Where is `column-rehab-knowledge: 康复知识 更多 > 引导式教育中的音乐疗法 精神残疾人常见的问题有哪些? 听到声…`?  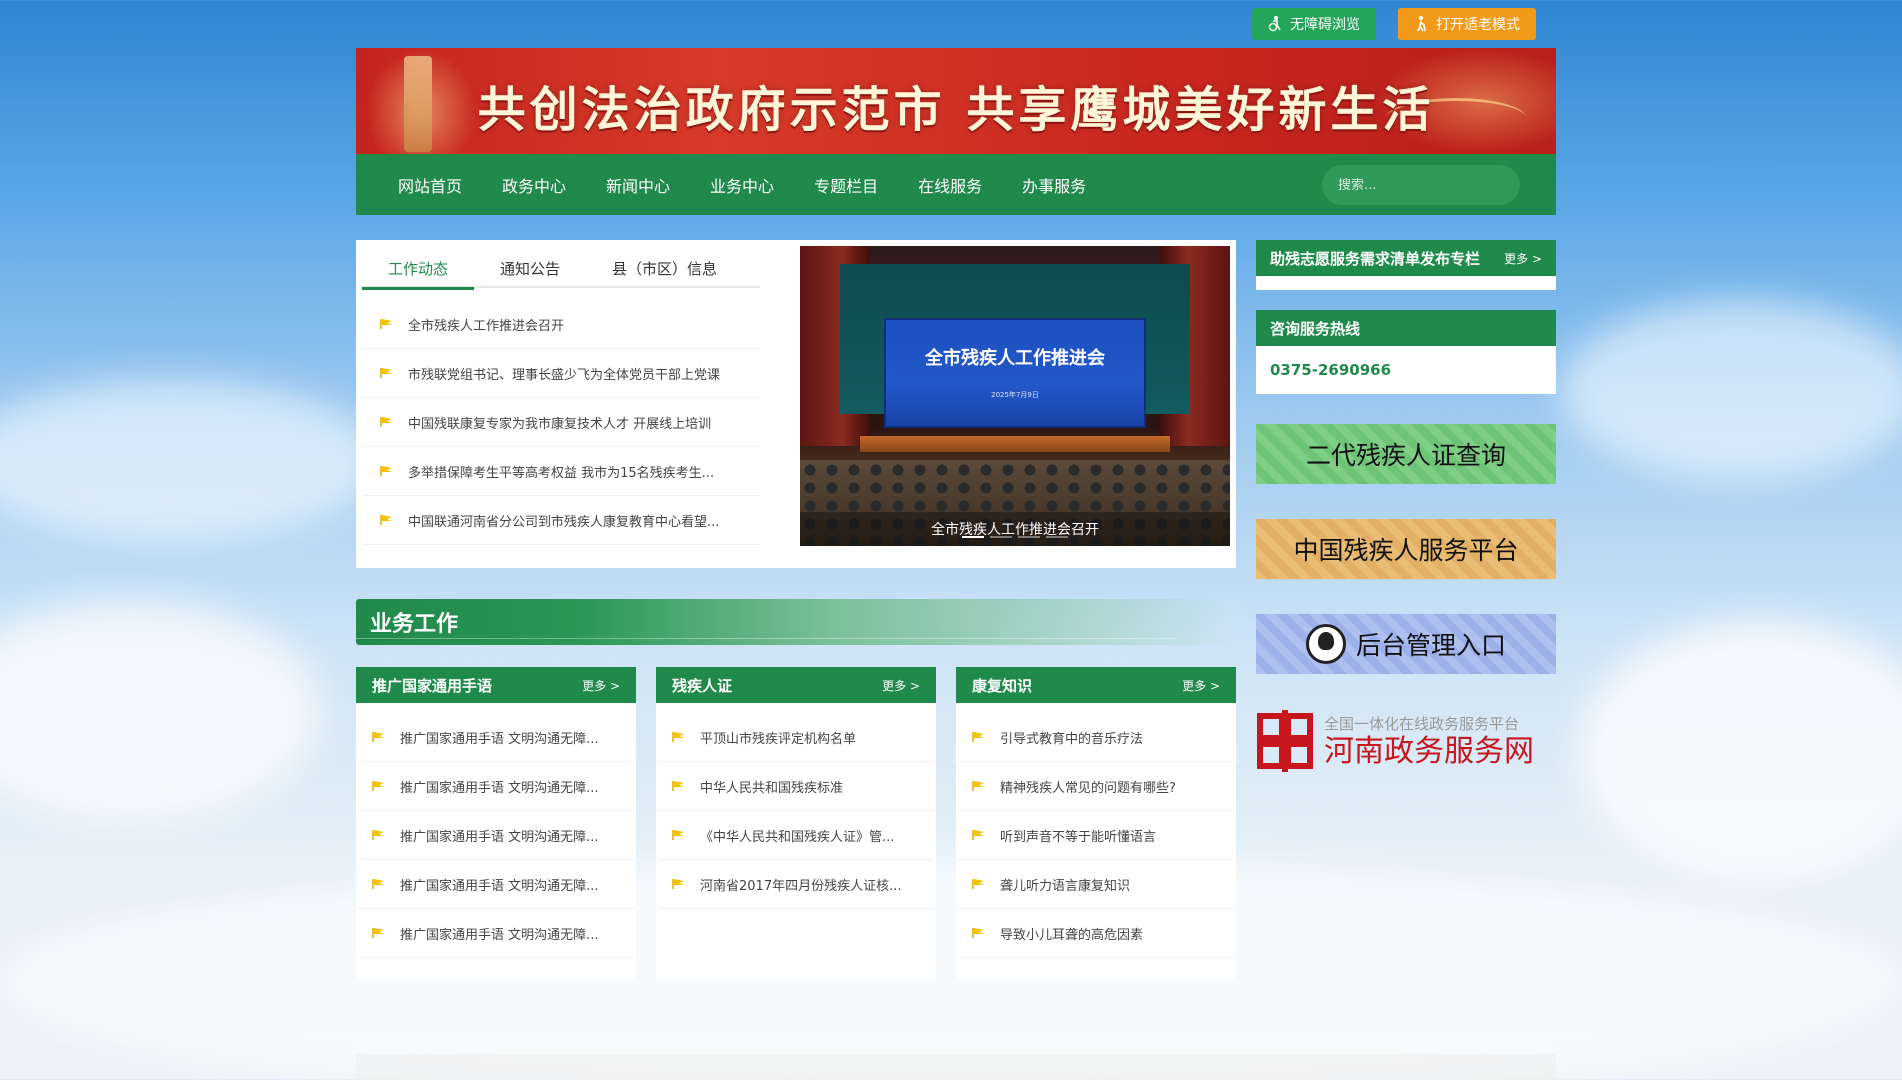
column-rehab-knowledge: 康复知识 更多 > 引导式教育中的音乐疗法 精神残疾人常见的问题有哪些? 听到声… is located at coordinates (1096, 823).